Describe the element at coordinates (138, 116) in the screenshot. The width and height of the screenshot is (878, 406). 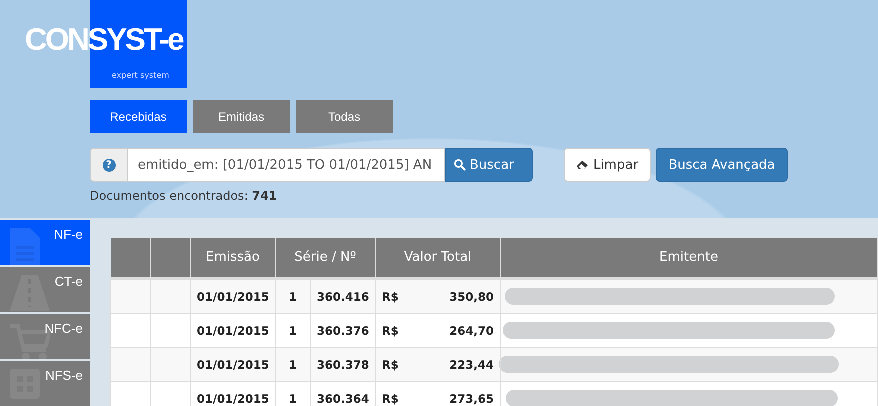
I see `tab: Recebidas` at that location.